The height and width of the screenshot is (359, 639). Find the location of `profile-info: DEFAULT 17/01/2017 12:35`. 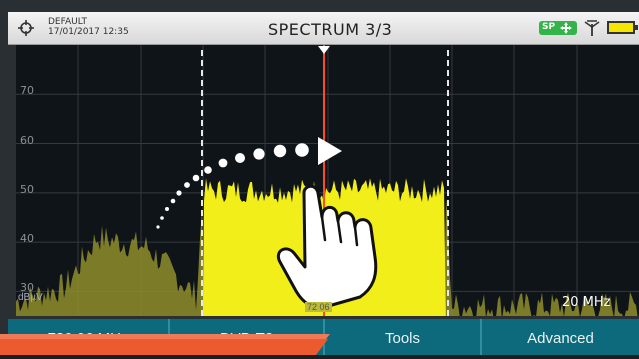

profile-info: DEFAULT 17/01/2017 12:35 is located at coordinates (88, 27).